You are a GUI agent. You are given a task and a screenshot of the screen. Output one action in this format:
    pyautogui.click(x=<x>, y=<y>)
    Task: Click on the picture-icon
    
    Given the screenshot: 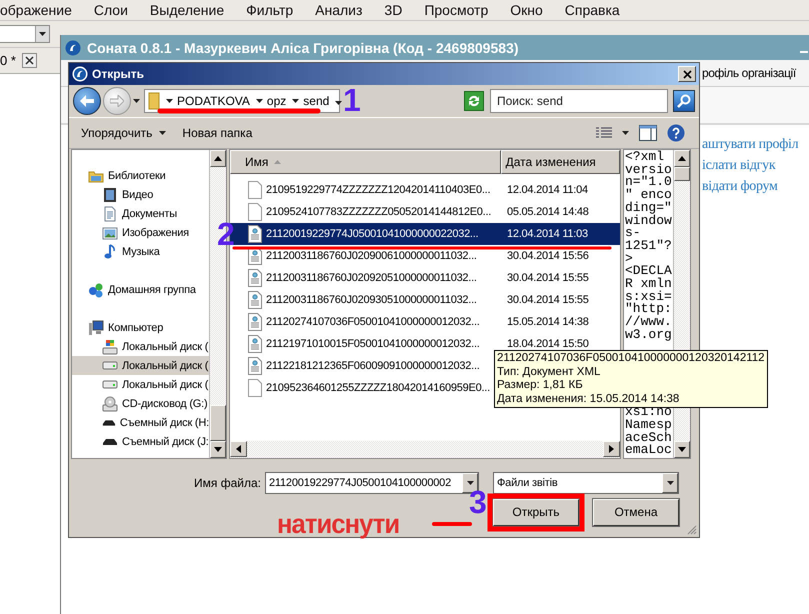 What is the action you would take?
    pyautogui.click(x=110, y=232)
    